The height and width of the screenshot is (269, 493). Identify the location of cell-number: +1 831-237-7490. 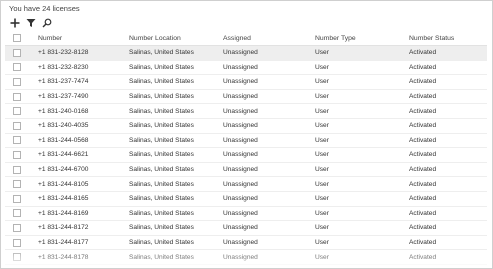
(63, 97).